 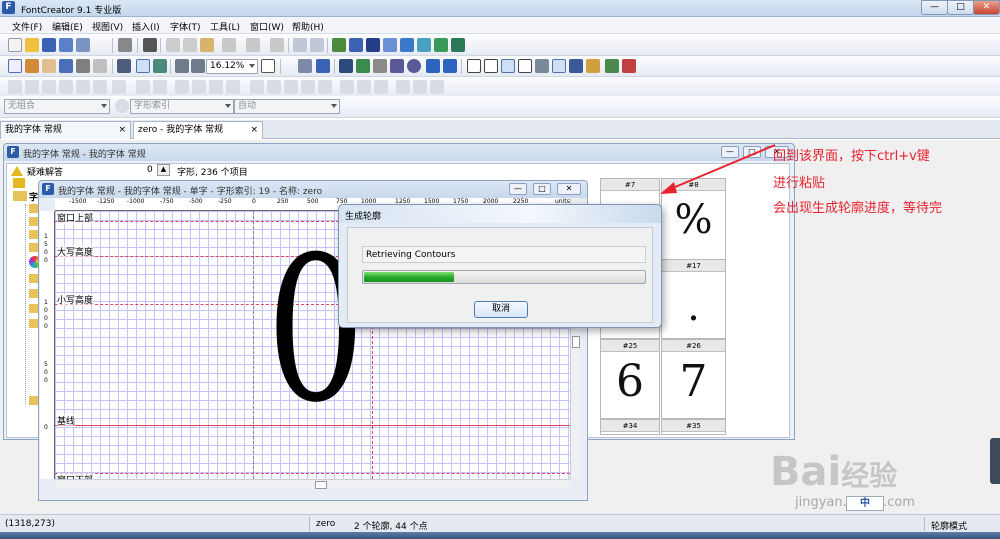 I want to click on side-widget, so click(x=995, y=461).